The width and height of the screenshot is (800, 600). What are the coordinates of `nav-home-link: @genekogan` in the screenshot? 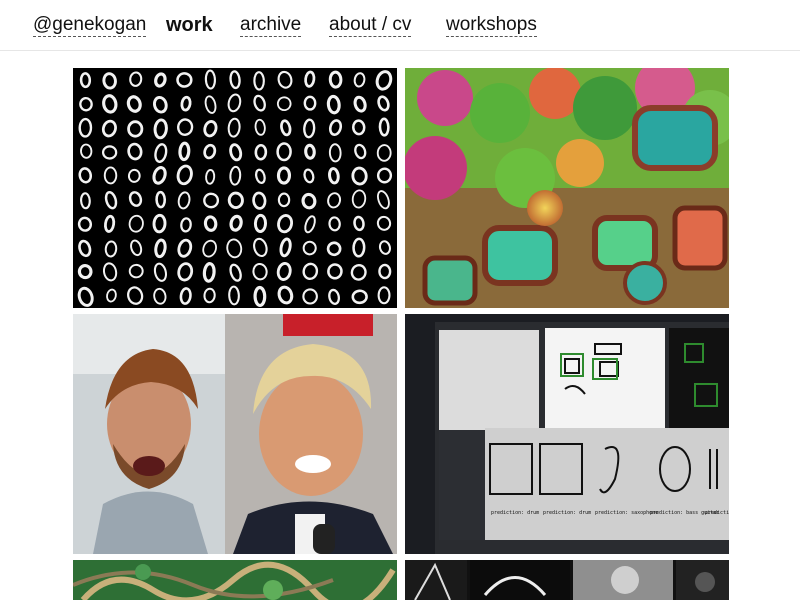 It's located at (90, 25).